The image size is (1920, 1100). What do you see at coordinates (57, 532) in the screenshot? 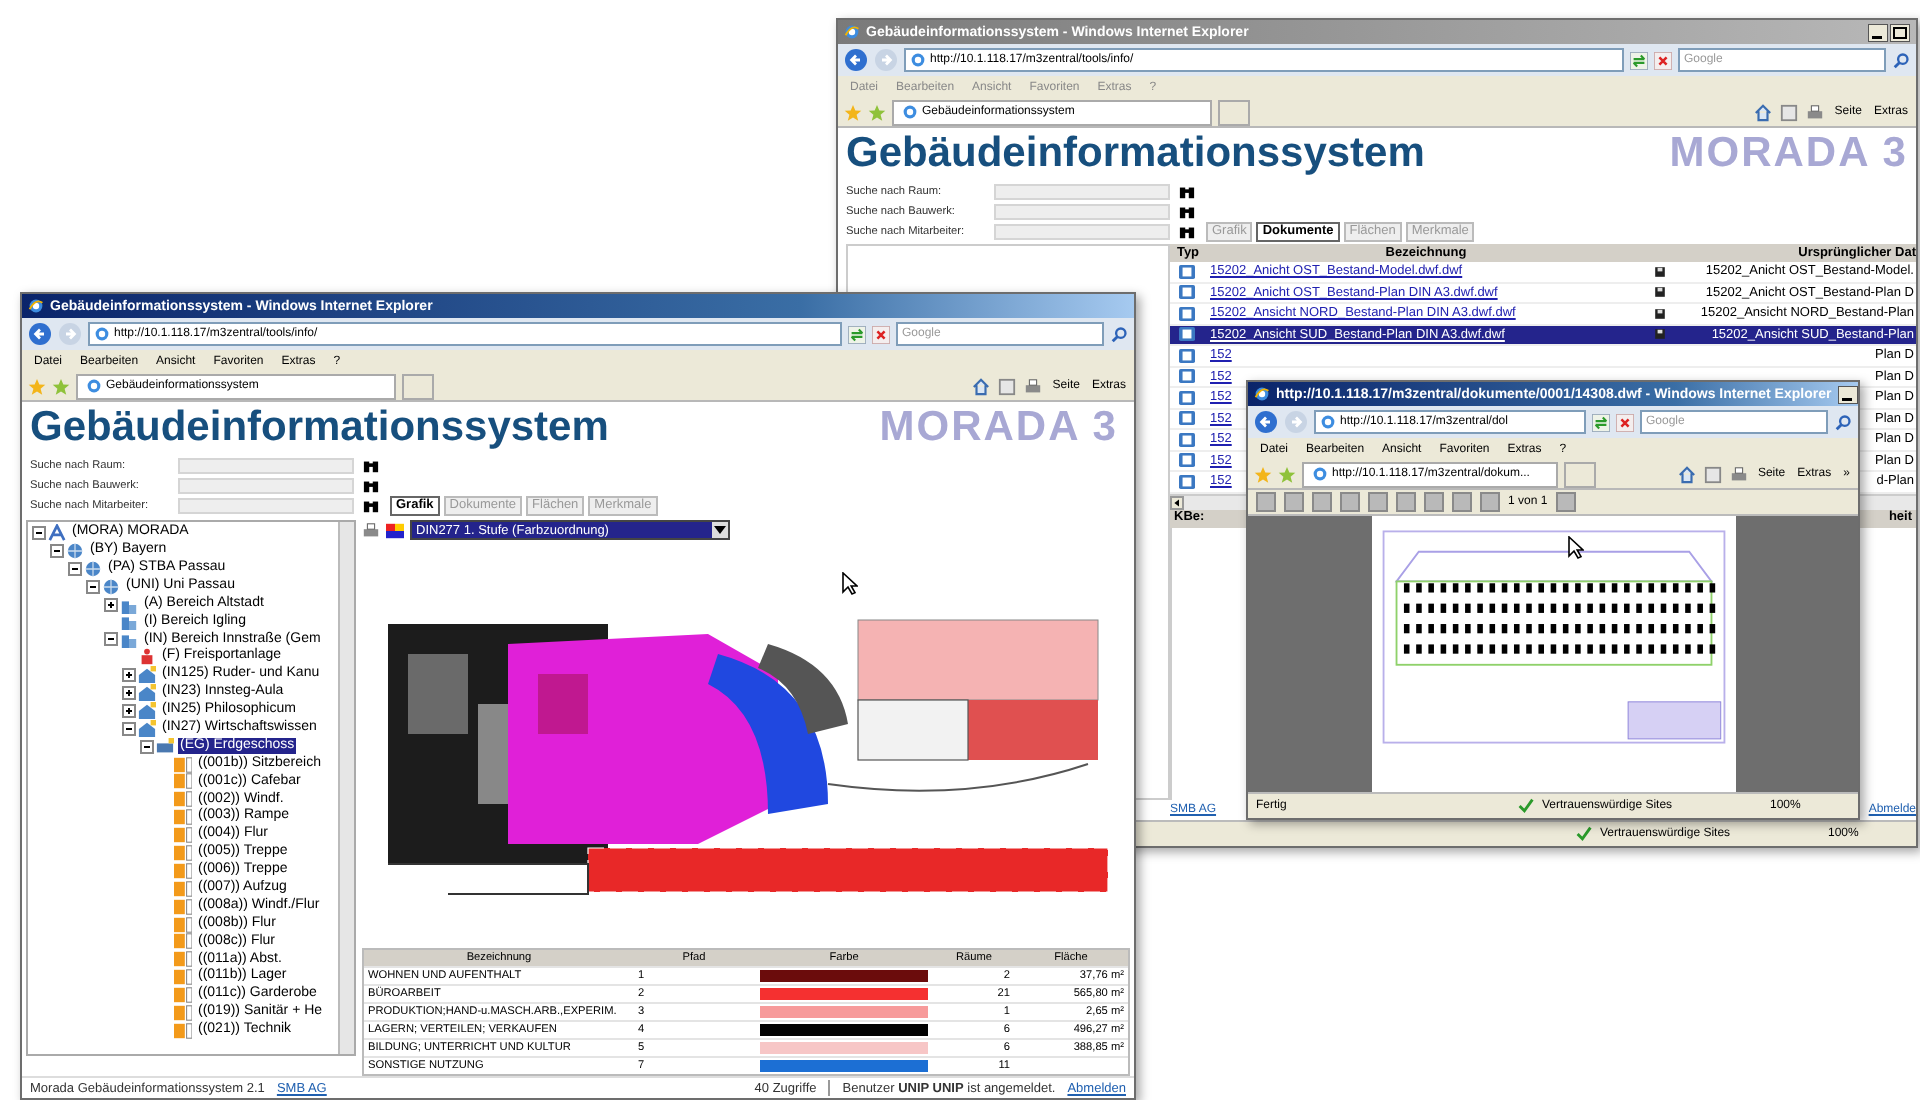
I see `network-icon` at bounding box center [57, 532].